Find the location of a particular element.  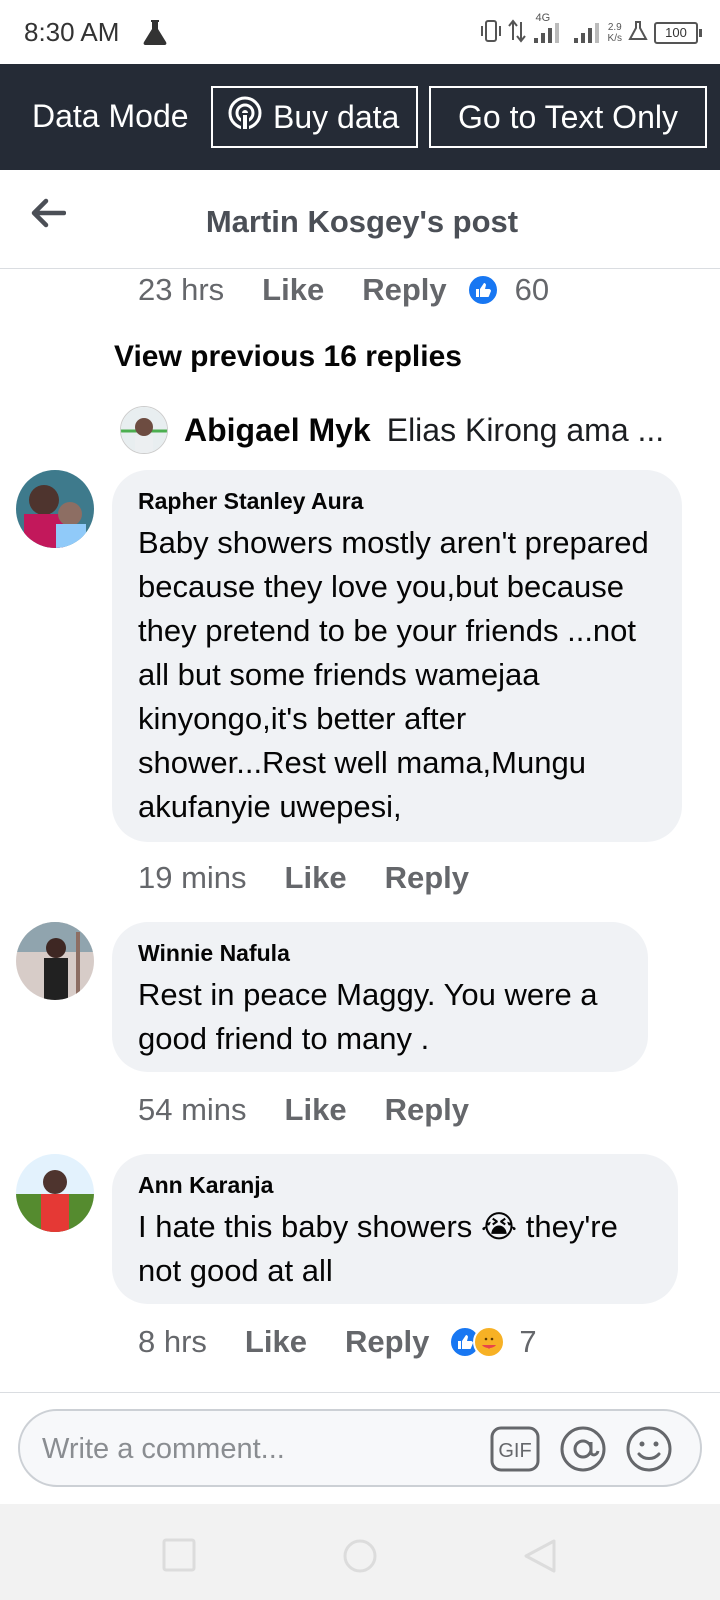

text-only-label: Go to Text Only is located at coordinates (568, 116).